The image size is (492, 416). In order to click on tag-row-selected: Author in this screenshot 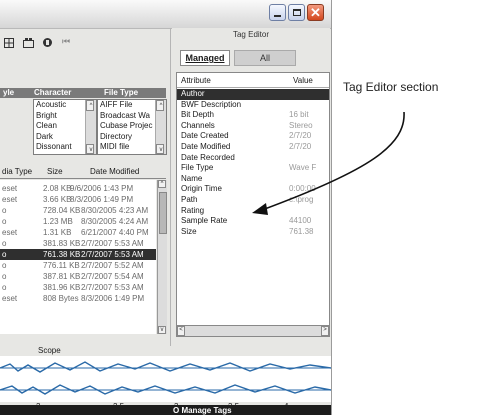, I will do `click(253, 94)`.